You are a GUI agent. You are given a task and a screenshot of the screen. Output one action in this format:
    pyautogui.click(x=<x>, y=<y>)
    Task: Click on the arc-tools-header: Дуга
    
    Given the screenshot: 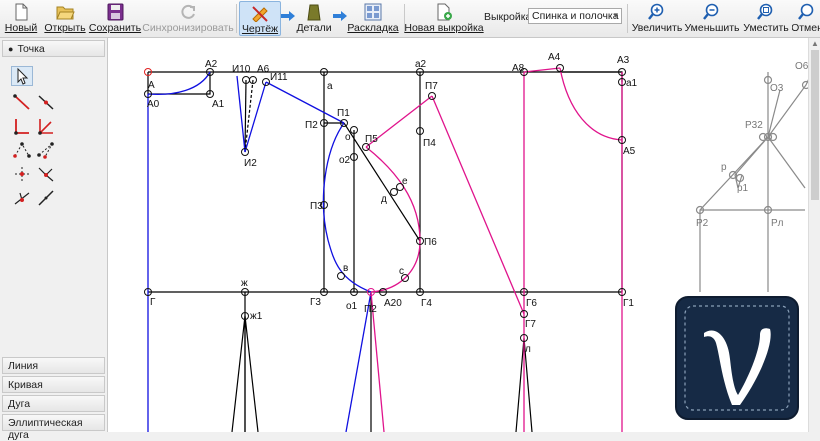 What is the action you would take?
    pyautogui.click(x=53, y=403)
    